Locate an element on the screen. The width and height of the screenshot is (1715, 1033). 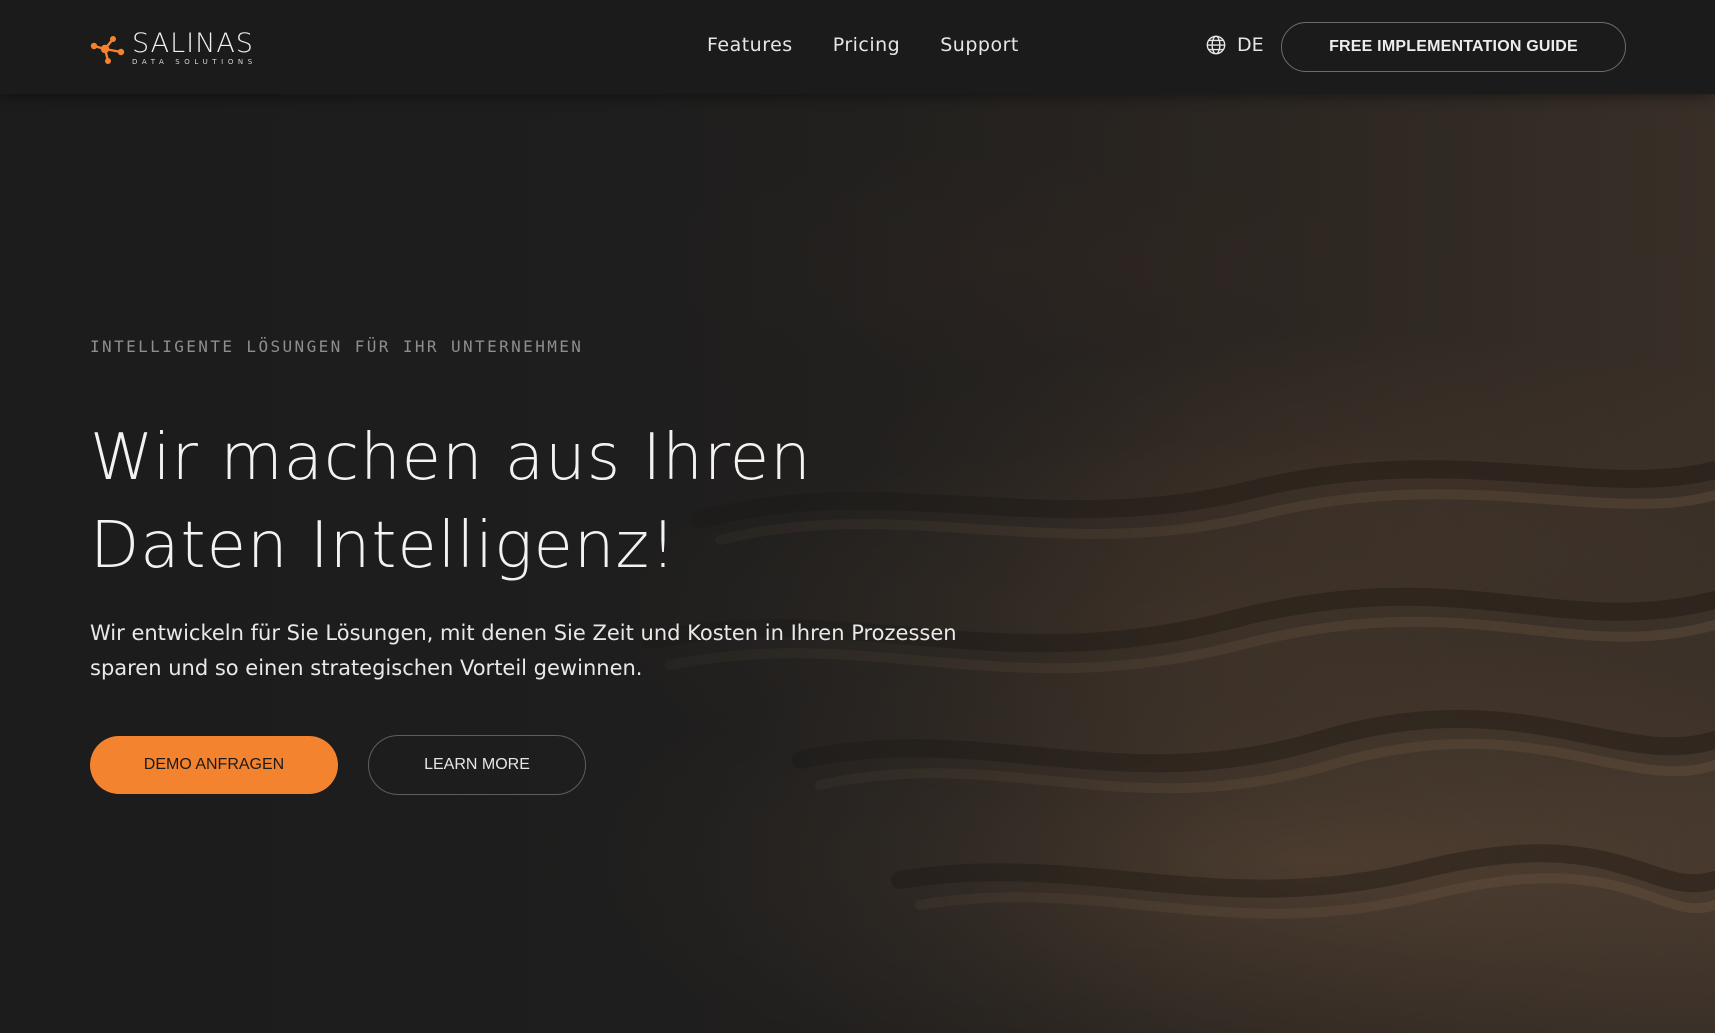
brand-logo: SALINAS DATA SOLUTIONS is located at coordinates (172, 48).